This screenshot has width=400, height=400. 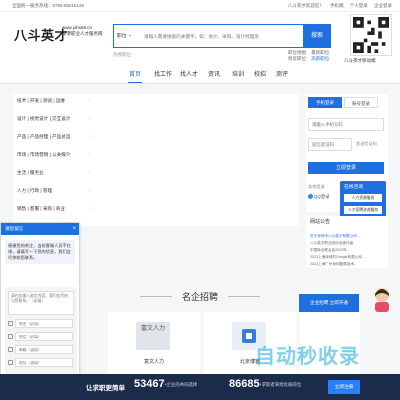 I want to click on notice-title: 网站公告, so click(x=320, y=222).